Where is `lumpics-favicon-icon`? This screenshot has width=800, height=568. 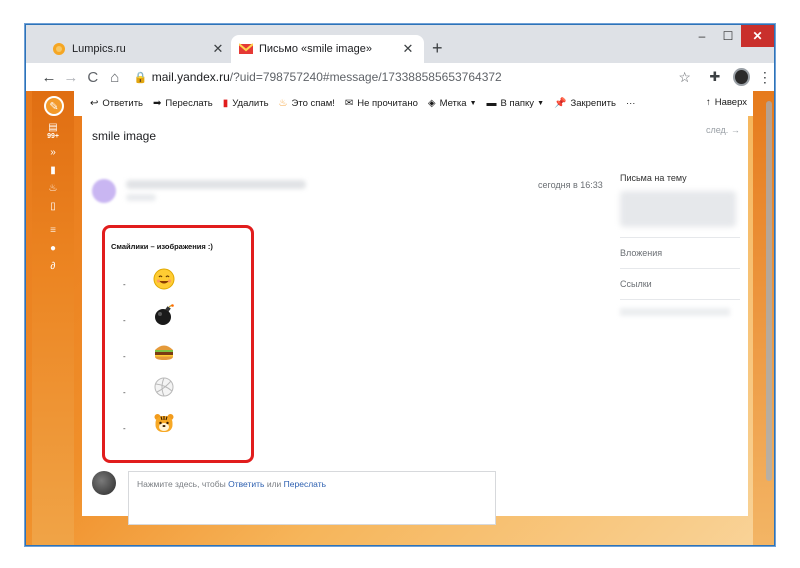
lumpics-favicon-icon is located at coordinates (59, 49).